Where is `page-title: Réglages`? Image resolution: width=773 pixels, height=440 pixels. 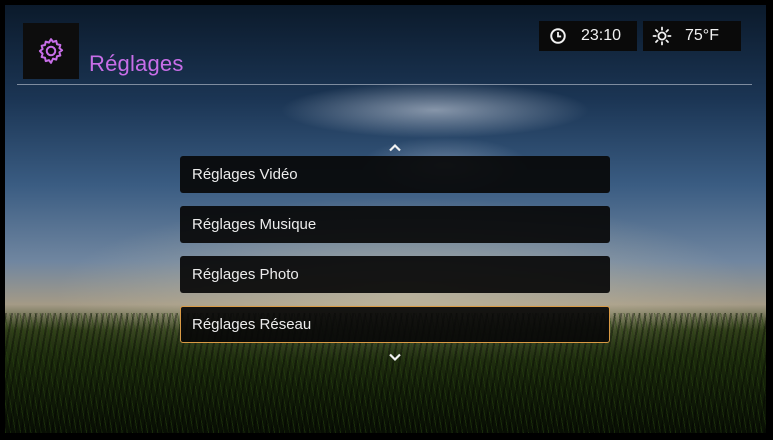
page-title: Réglages is located at coordinates (136, 63).